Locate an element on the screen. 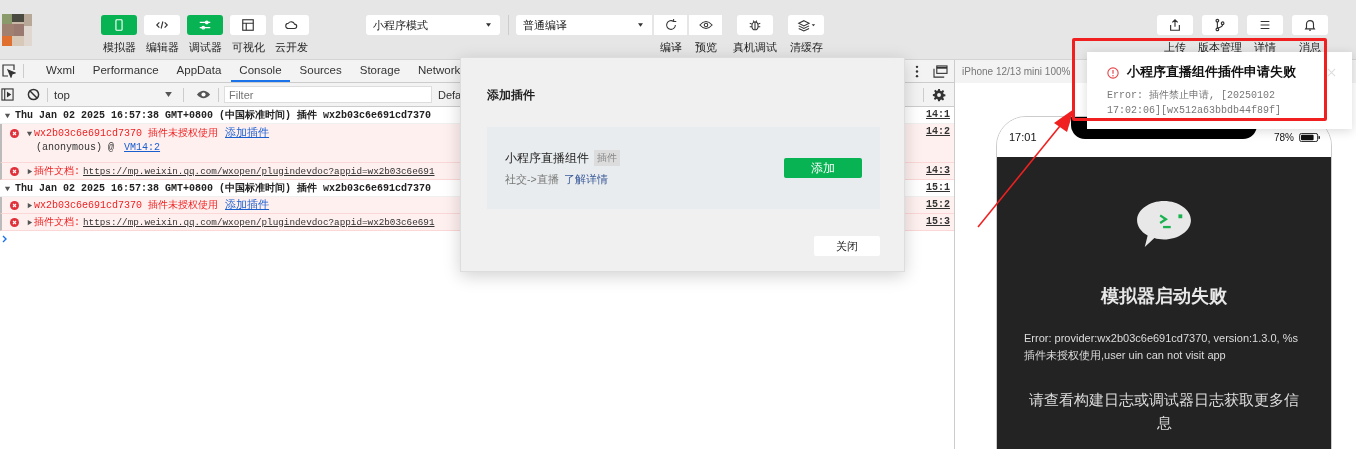  phone-icon is located at coordinates (119, 25).